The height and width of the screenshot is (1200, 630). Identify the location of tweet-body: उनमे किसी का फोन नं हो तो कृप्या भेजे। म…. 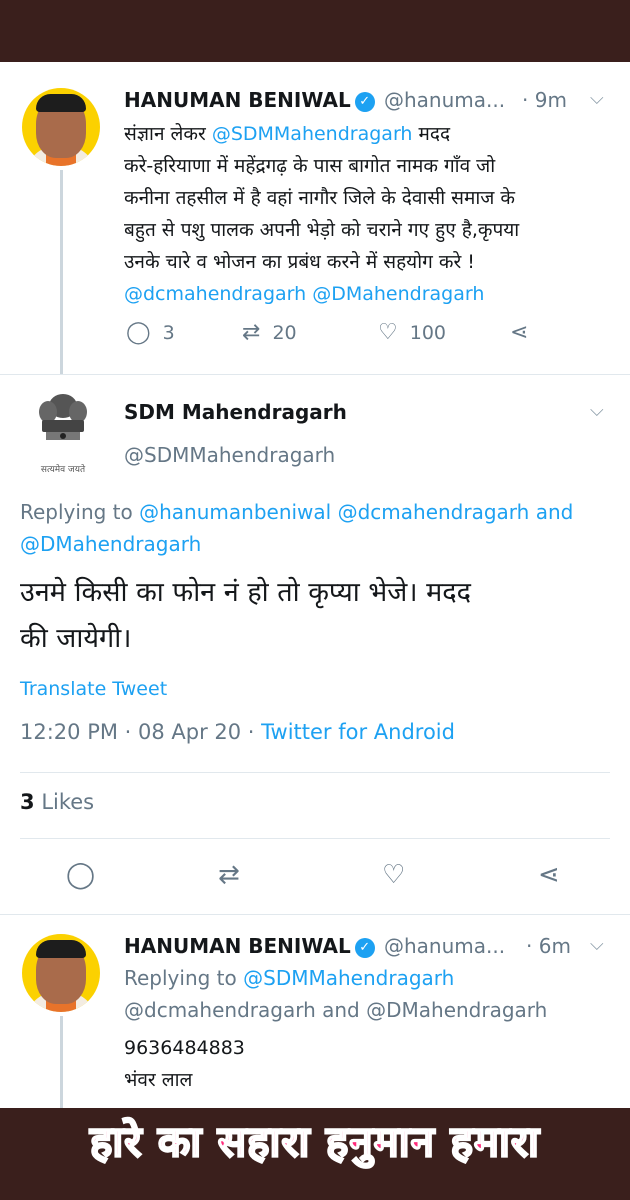
(320, 616).